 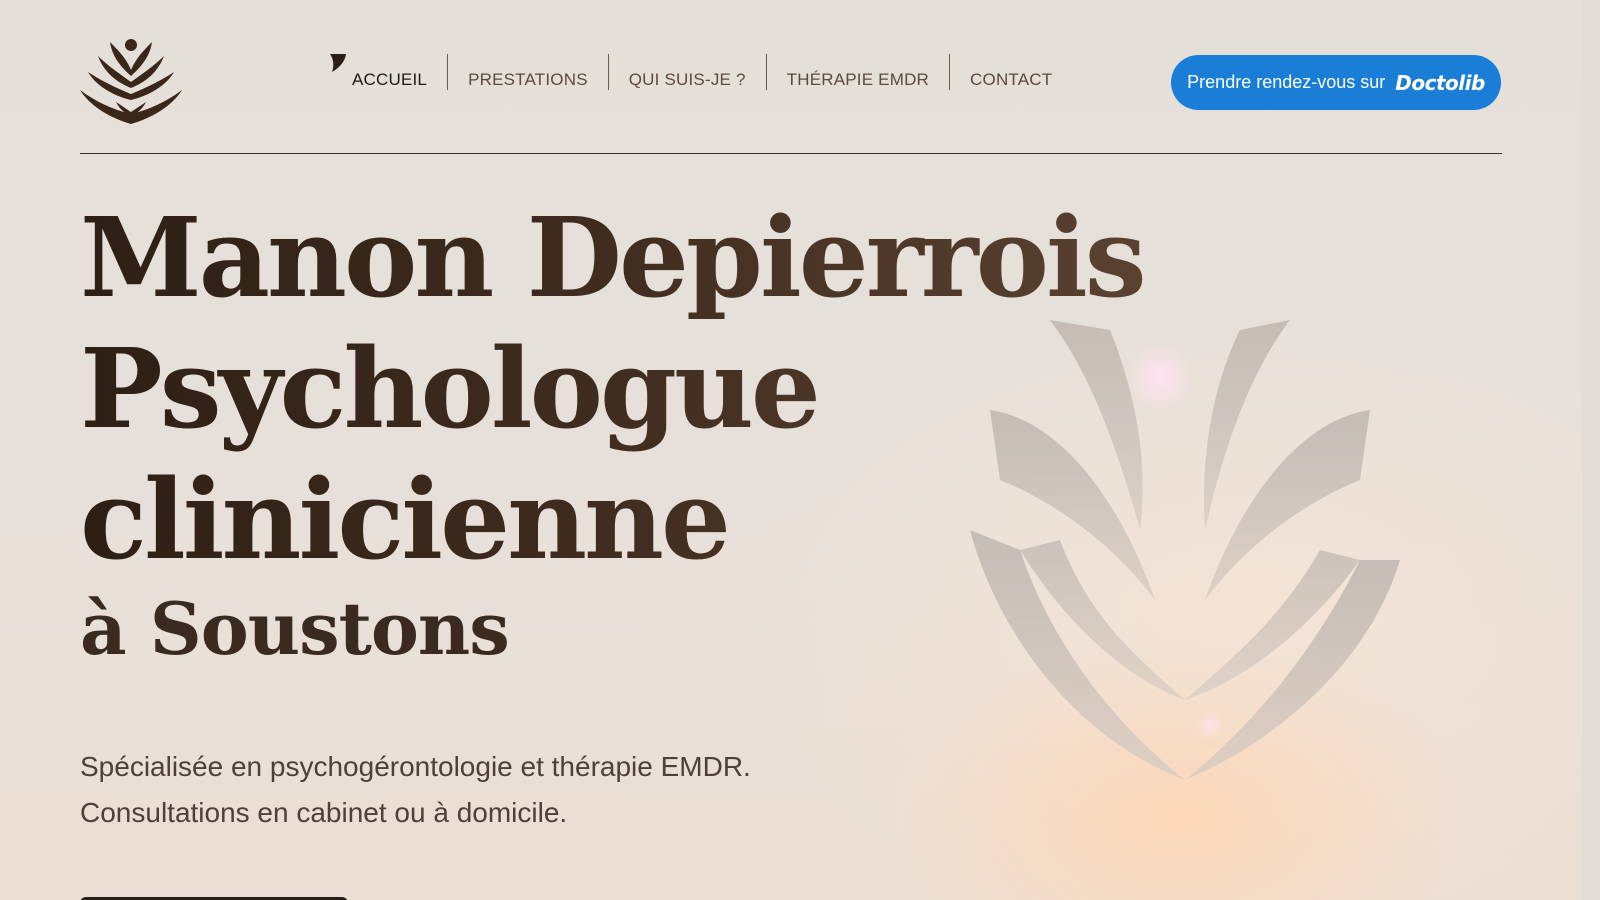 What do you see at coordinates (1011, 79) in the screenshot?
I see `nav-label: CONTACT` at bounding box center [1011, 79].